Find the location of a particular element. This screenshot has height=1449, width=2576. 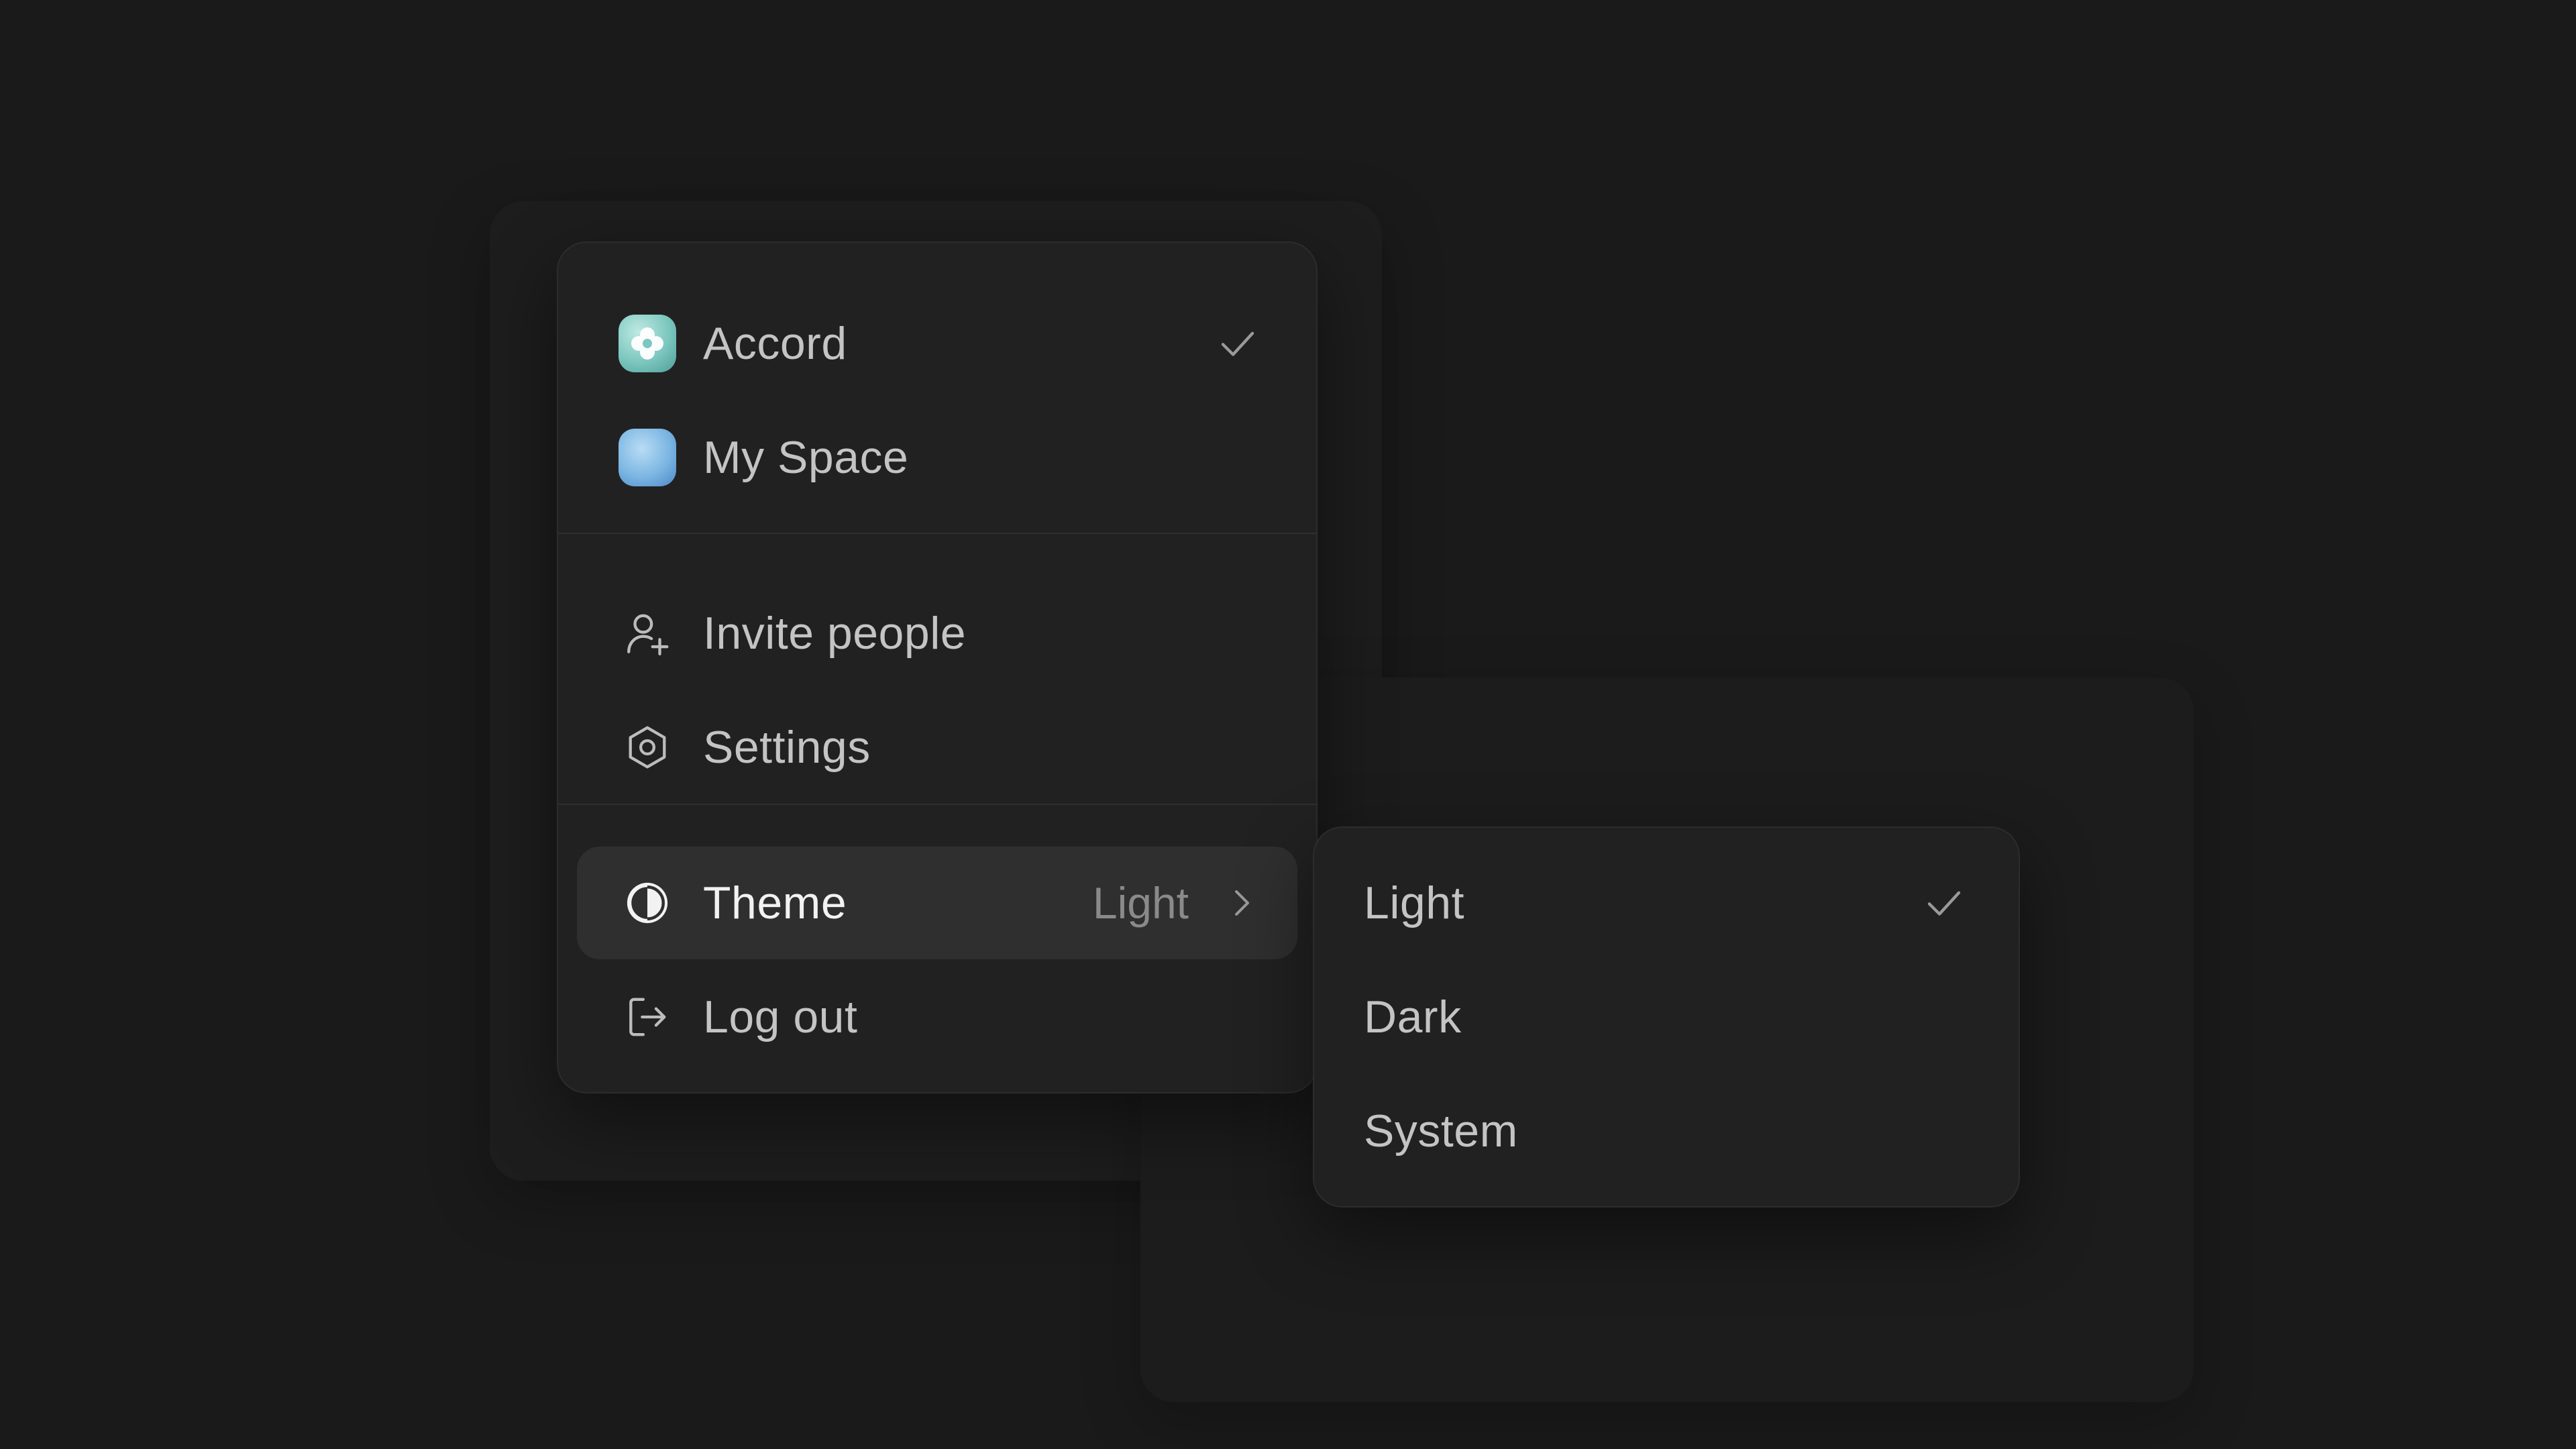

workspace-section: Accord My Space is located at coordinates (937, 388).